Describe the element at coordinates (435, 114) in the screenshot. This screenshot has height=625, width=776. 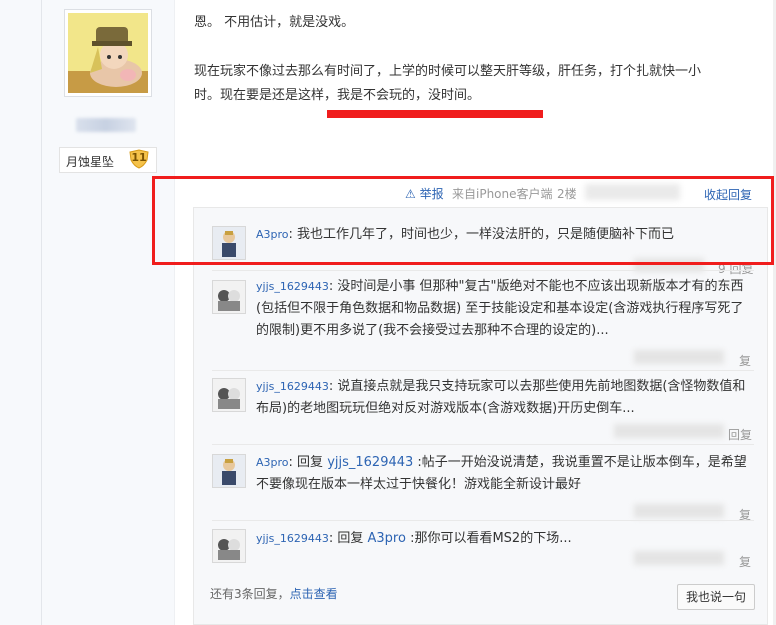
I see `red-underline-annotation` at that location.